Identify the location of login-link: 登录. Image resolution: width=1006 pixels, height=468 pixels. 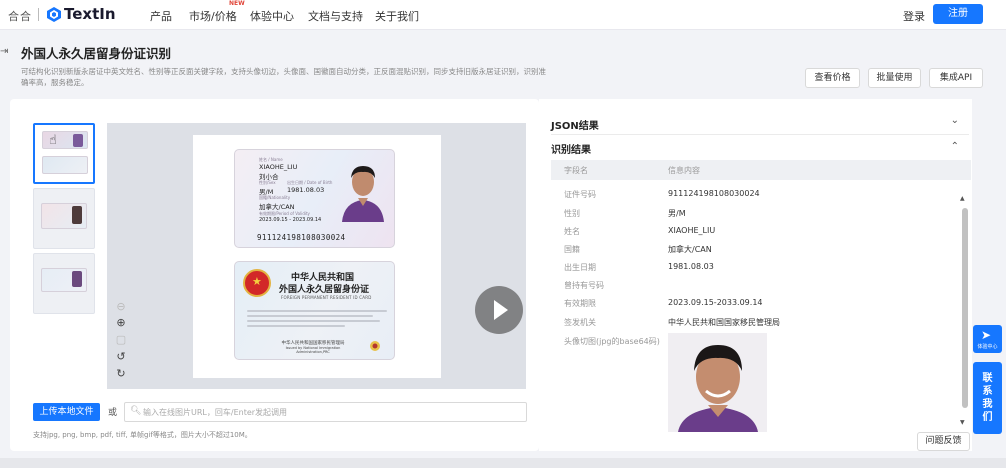
(914, 16).